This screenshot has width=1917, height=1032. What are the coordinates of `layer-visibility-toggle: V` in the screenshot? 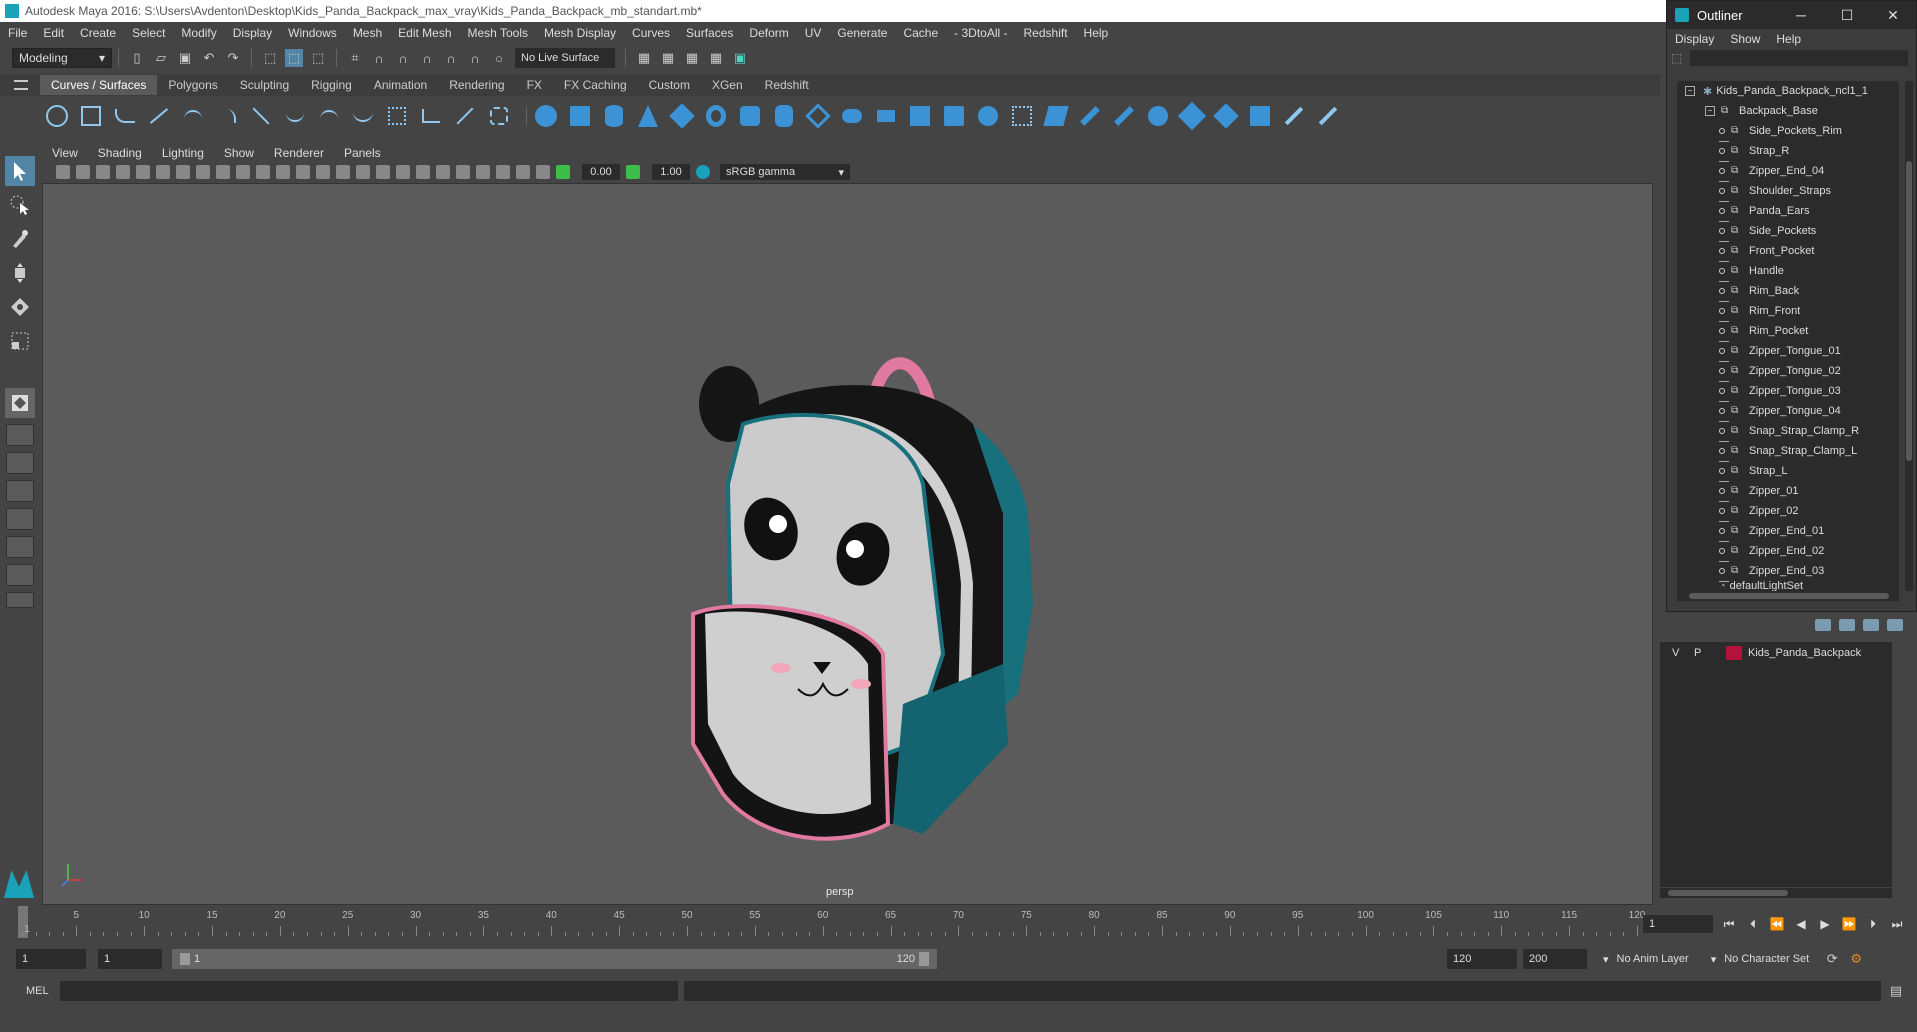 It's located at (1683, 653).